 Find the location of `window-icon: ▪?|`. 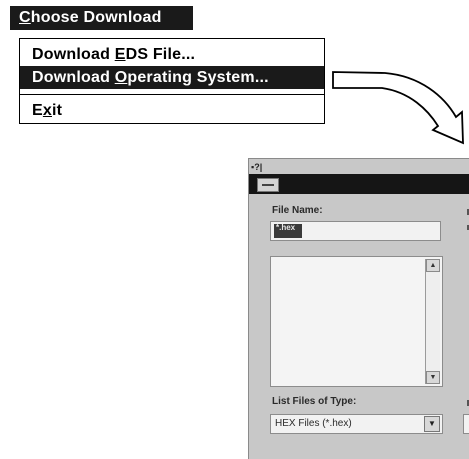

window-icon: ▪?| is located at coordinates (257, 167).